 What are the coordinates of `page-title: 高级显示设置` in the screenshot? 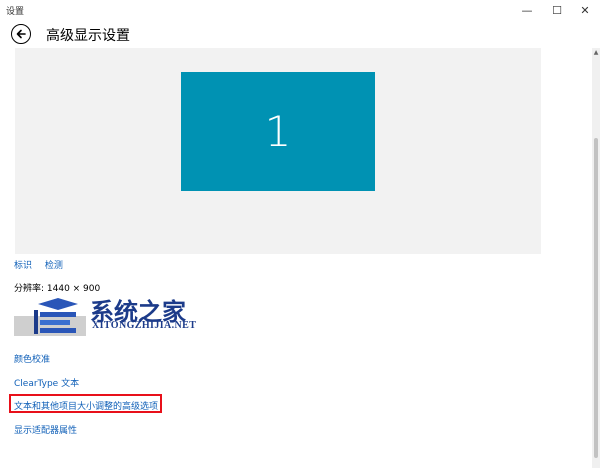 It's located at (88, 36).